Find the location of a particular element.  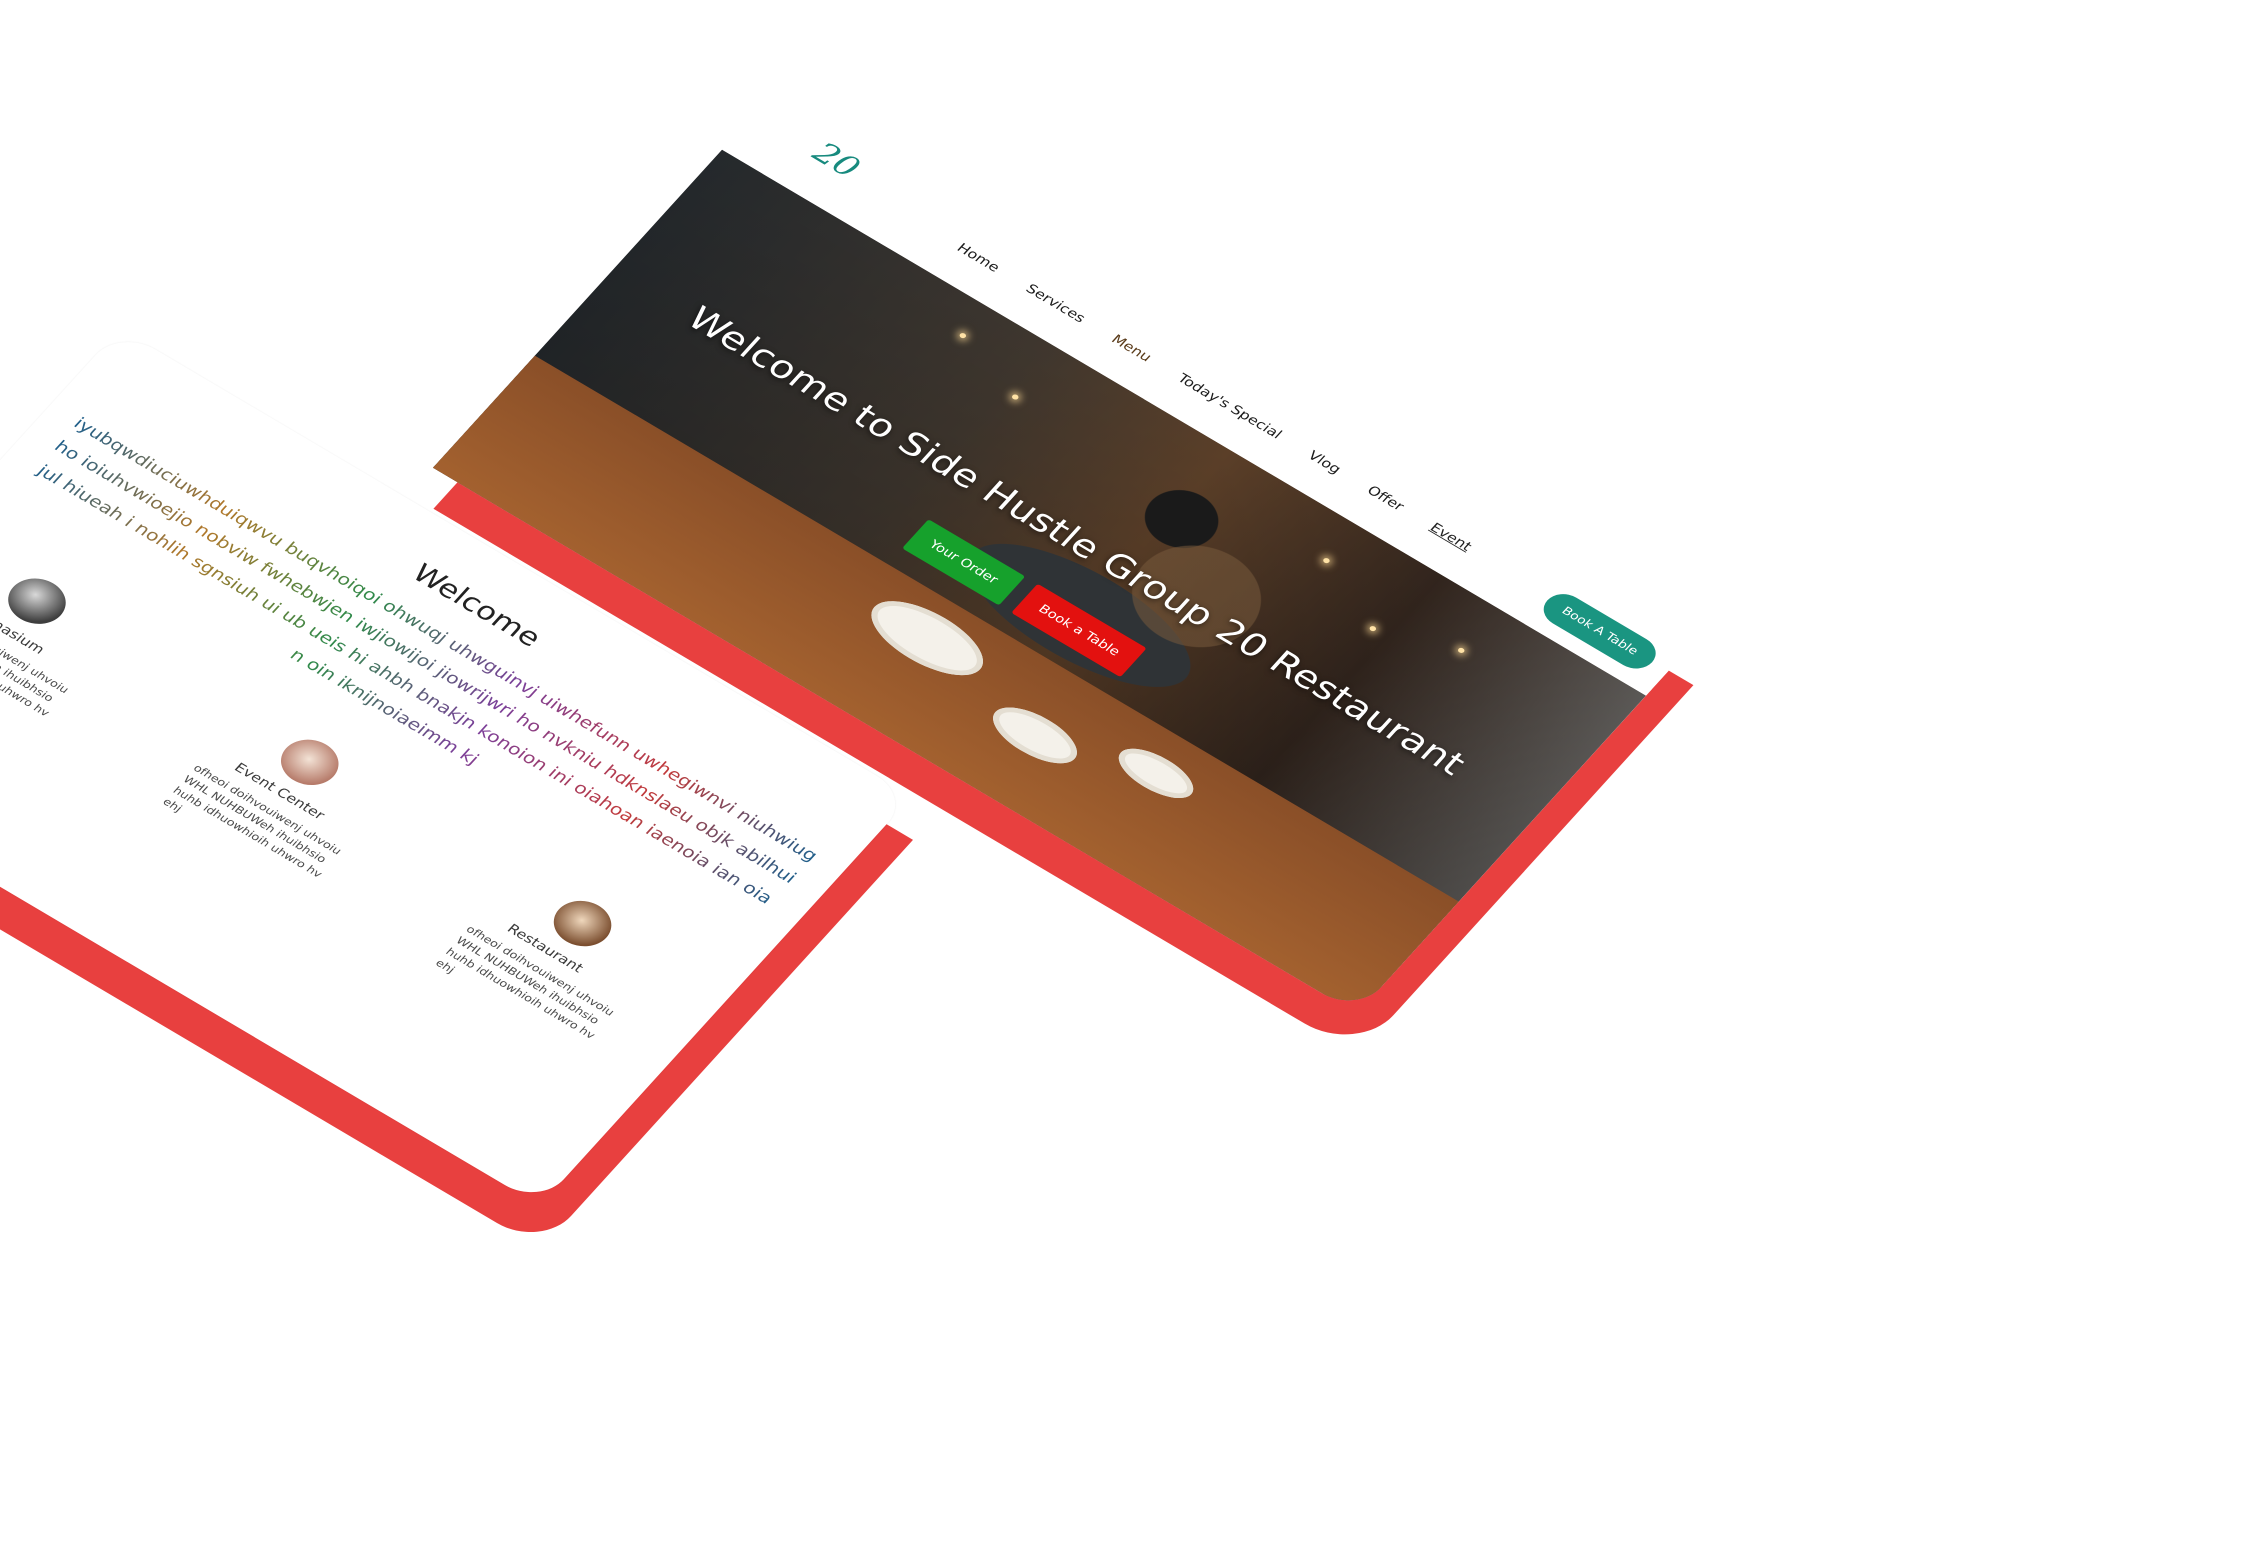

nav-item-vlog: Vlog is located at coordinates (1325, 462).